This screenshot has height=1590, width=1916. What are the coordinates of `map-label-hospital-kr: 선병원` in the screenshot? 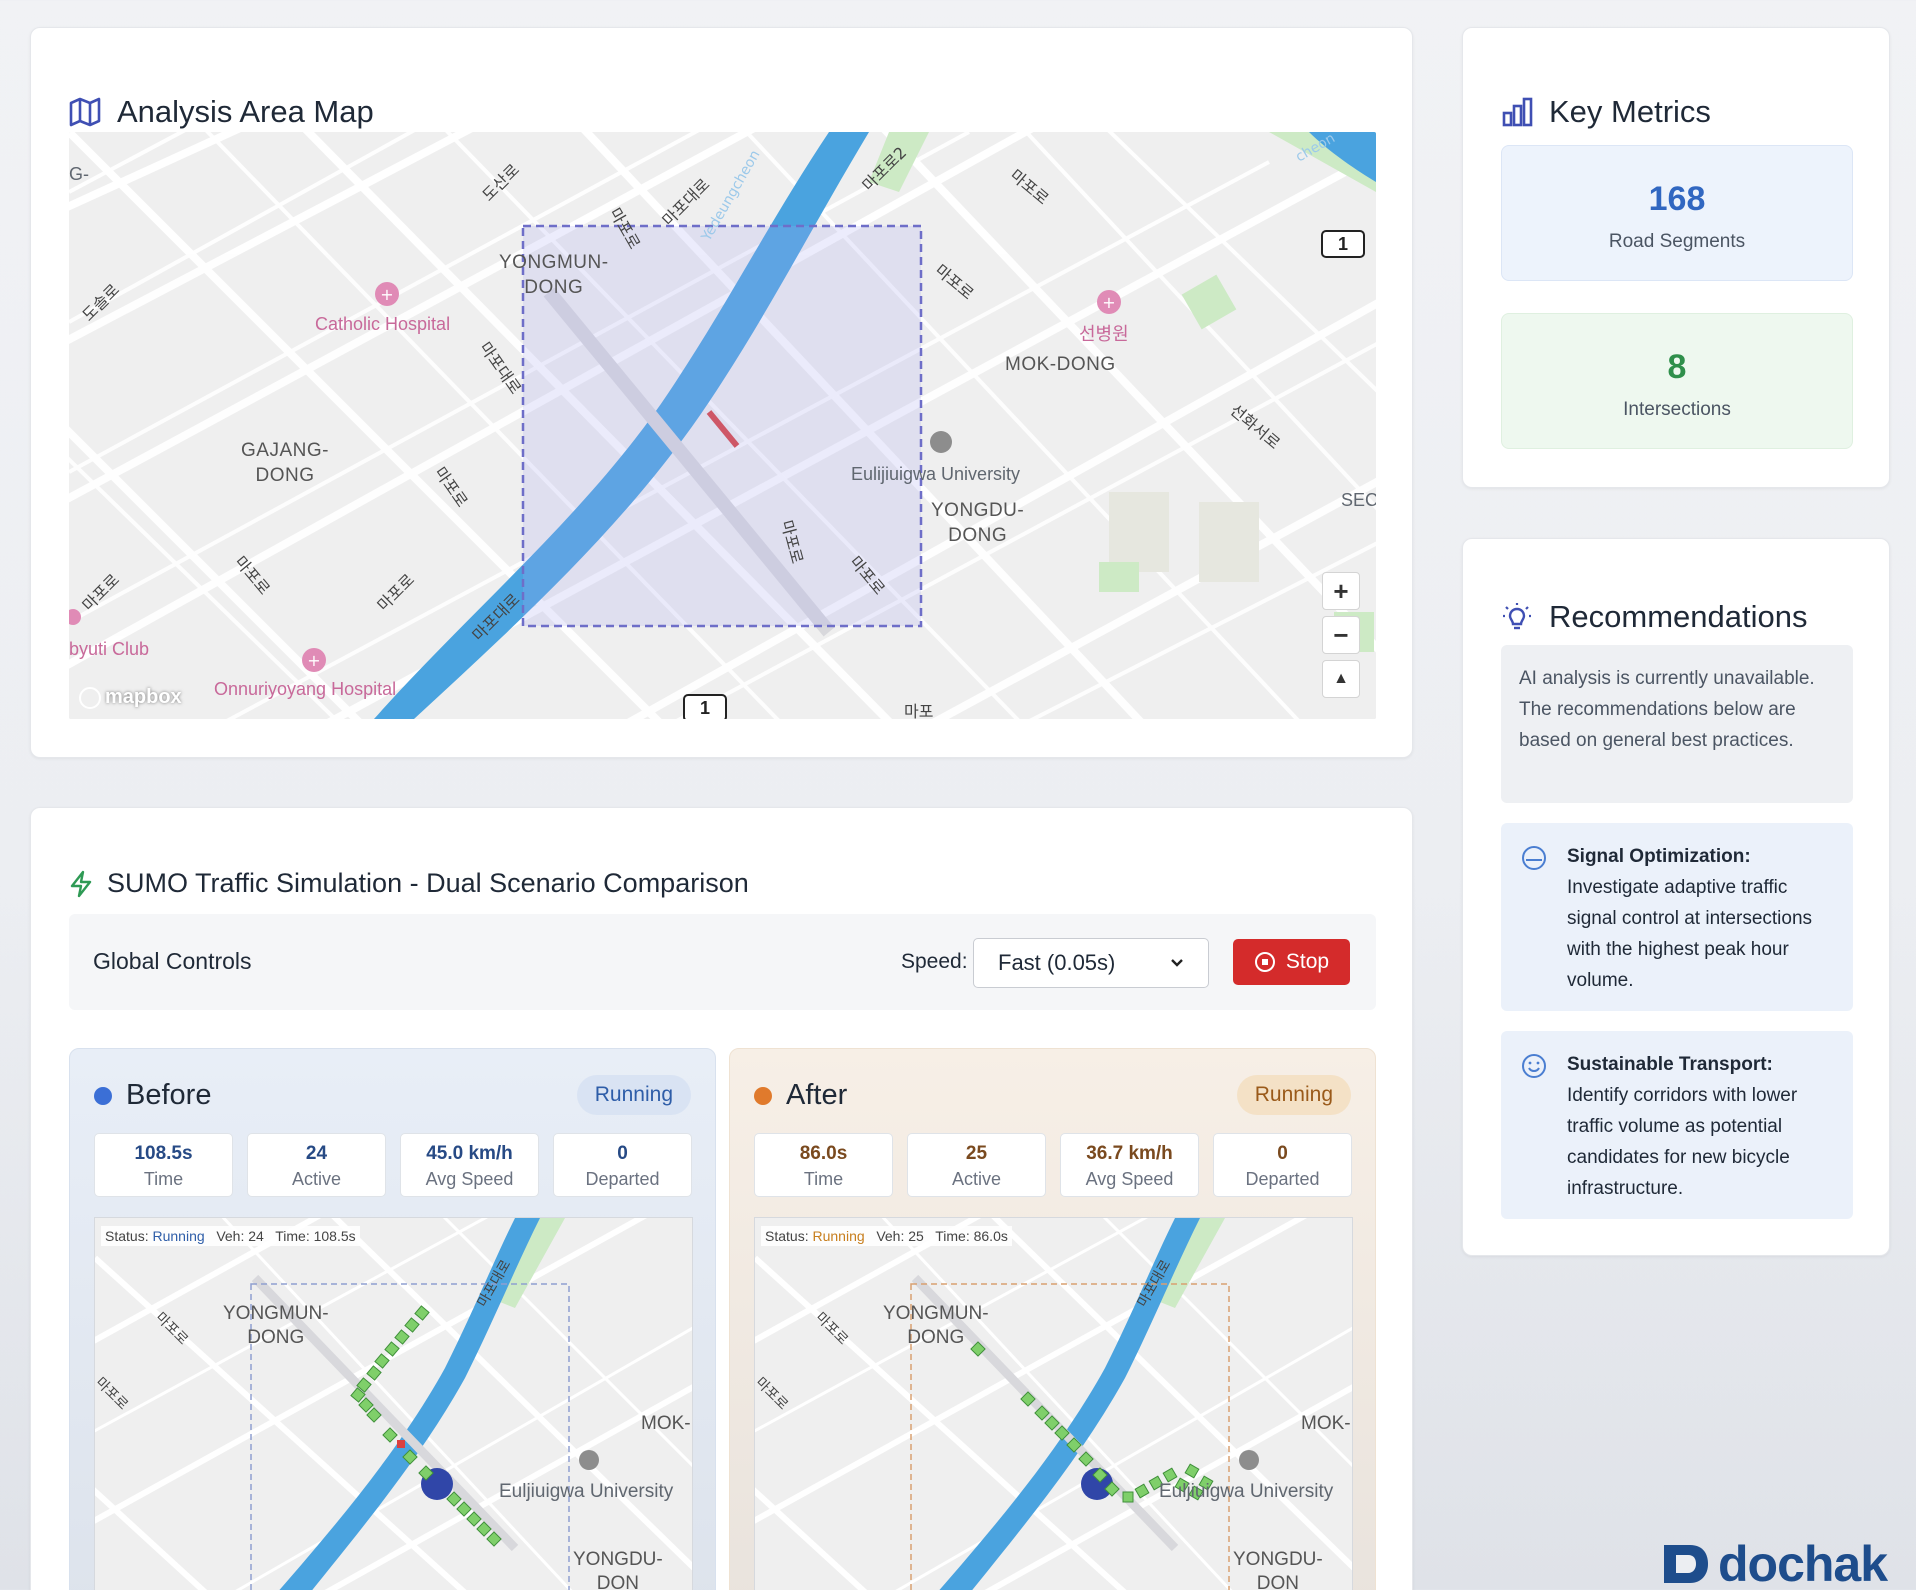 It's located at (1104, 334).